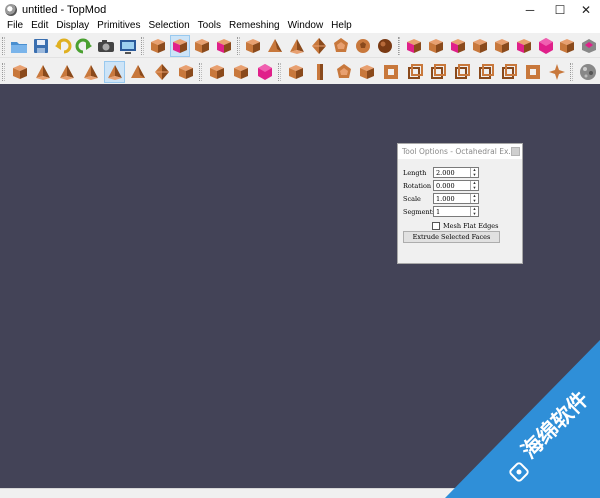  I want to click on stellate-extrude-icon, so click(114, 71).